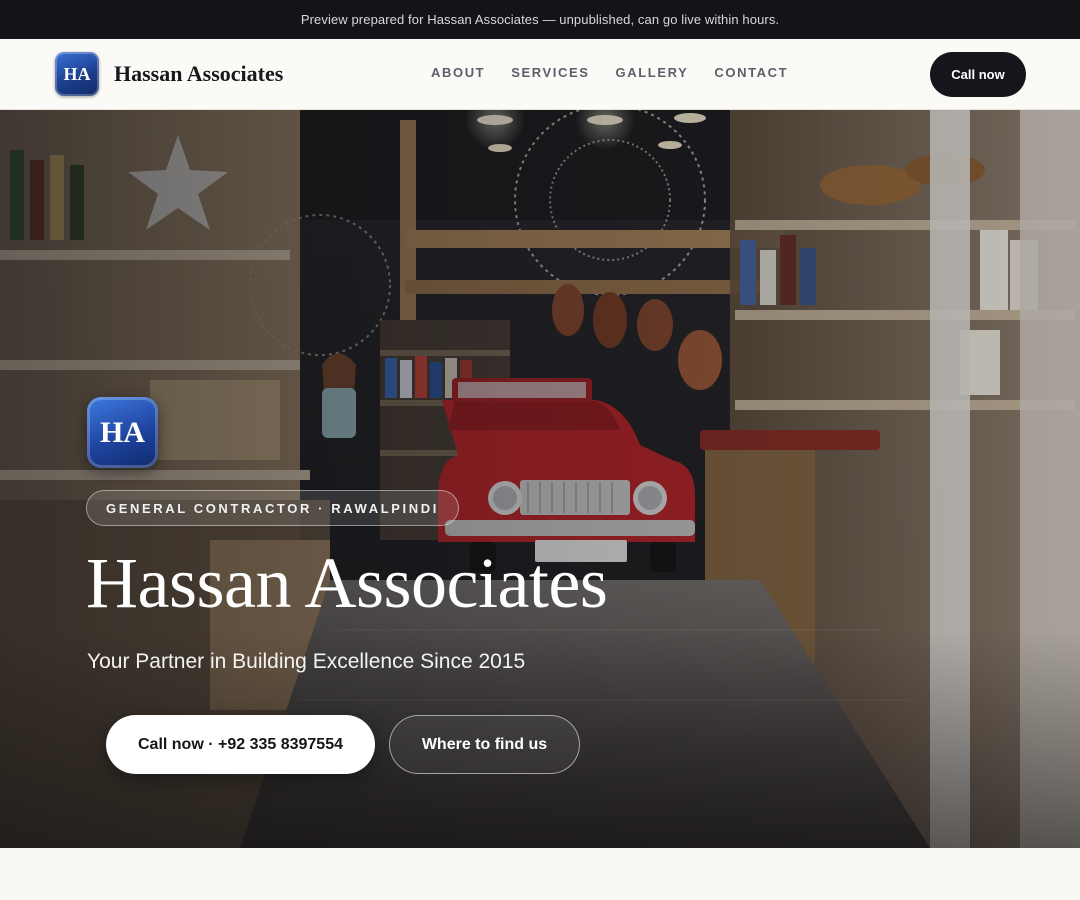 This screenshot has height=900, width=1080. I want to click on category-location-tag: GENERAL CONTRACTOR · RAWALPINDI, so click(272, 508).